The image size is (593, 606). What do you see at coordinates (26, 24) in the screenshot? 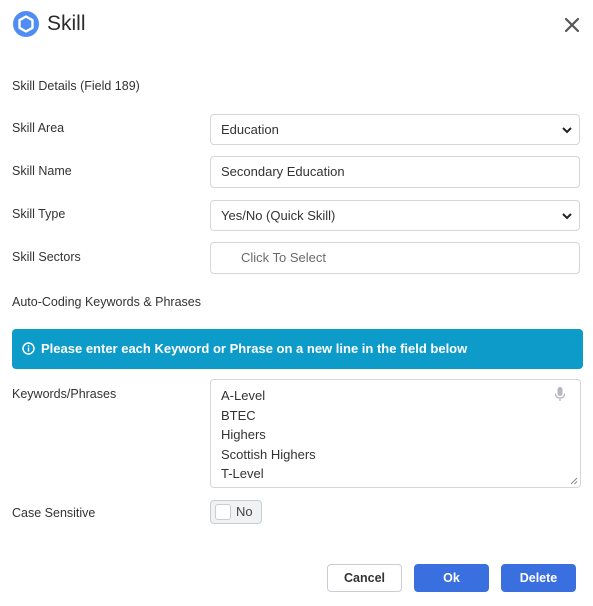
I see `app-logo-icon` at bounding box center [26, 24].